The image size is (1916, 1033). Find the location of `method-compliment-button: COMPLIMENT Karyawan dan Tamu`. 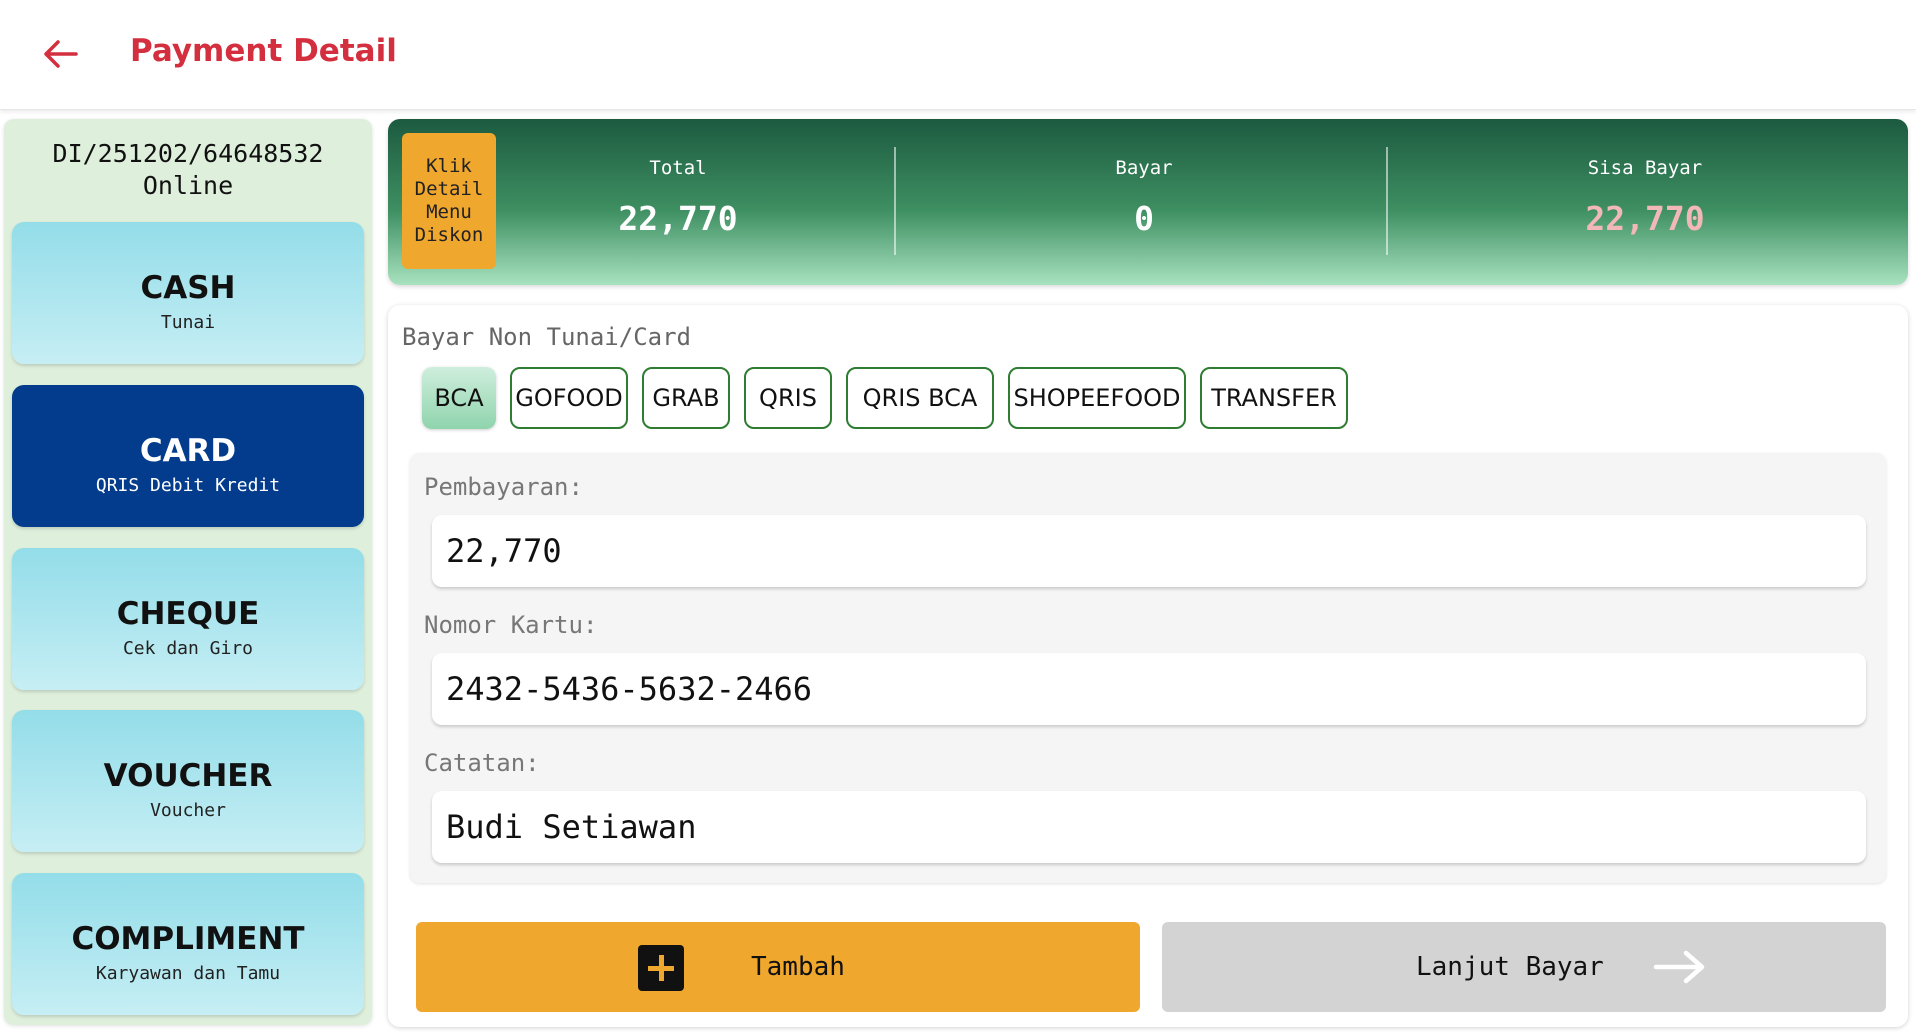

method-compliment-button: COMPLIMENT Karyawan dan Tamu is located at coordinates (188, 944).